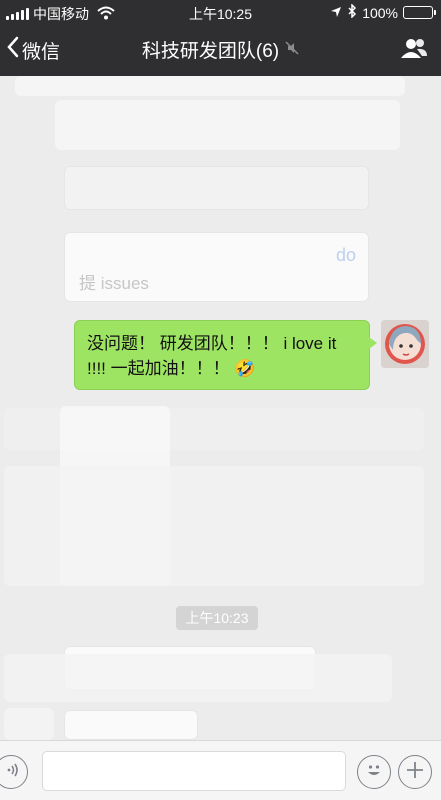 The height and width of the screenshot is (800, 441). I want to click on battery-text: 100%, so click(380, 12).